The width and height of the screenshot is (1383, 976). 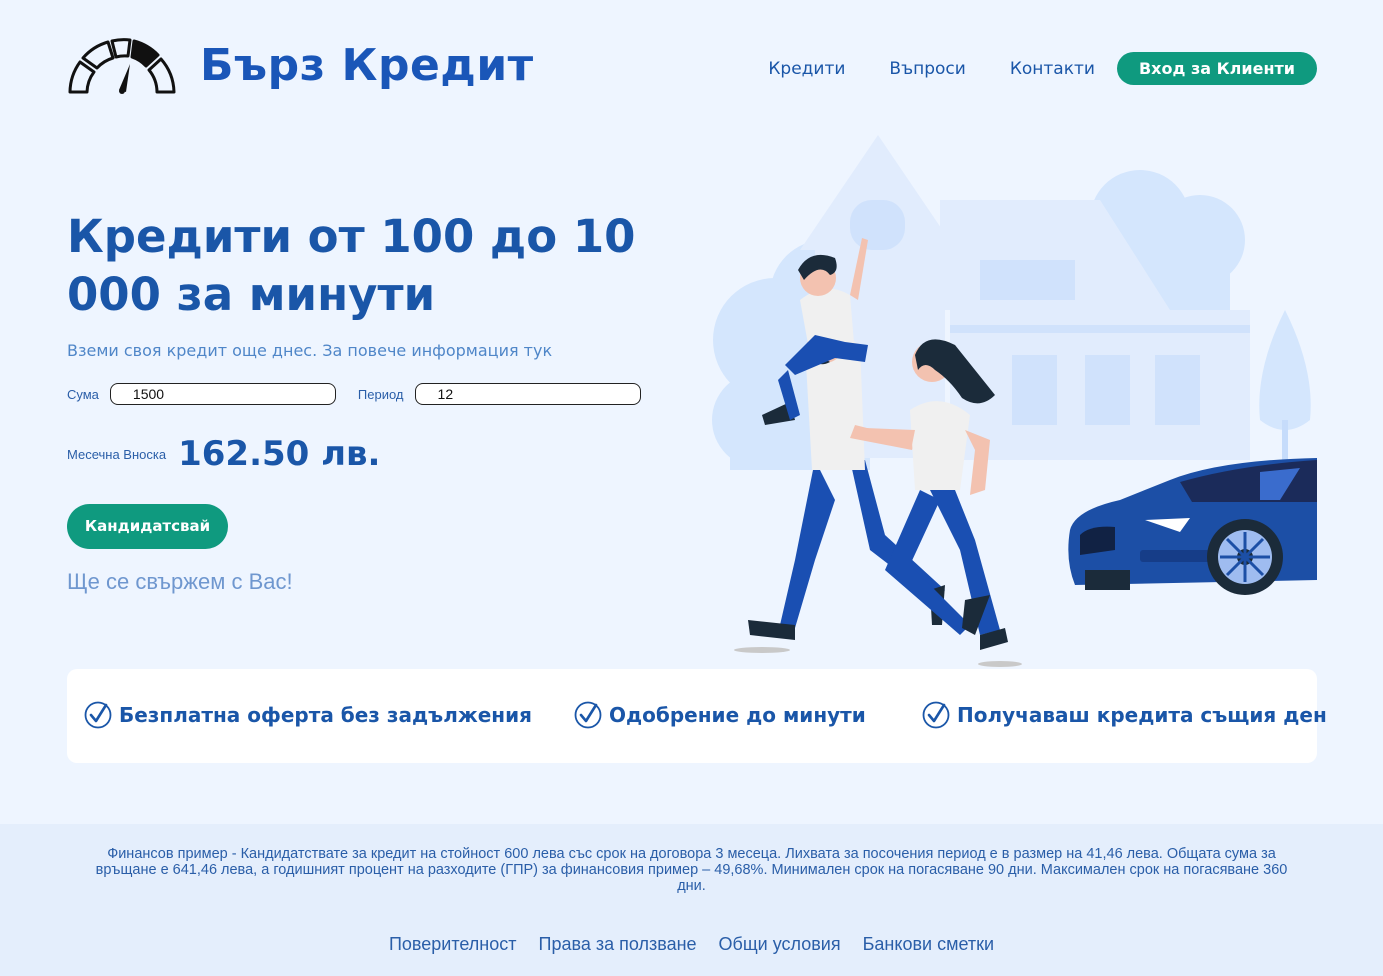 I want to click on footer-link-privacy: Поверителност, so click(x=453, y=944).